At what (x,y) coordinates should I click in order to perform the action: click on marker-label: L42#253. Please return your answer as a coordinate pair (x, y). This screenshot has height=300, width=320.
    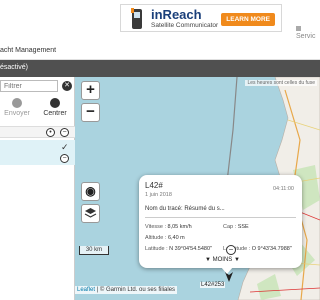
    Looking at the image, I should click on (213, 285).